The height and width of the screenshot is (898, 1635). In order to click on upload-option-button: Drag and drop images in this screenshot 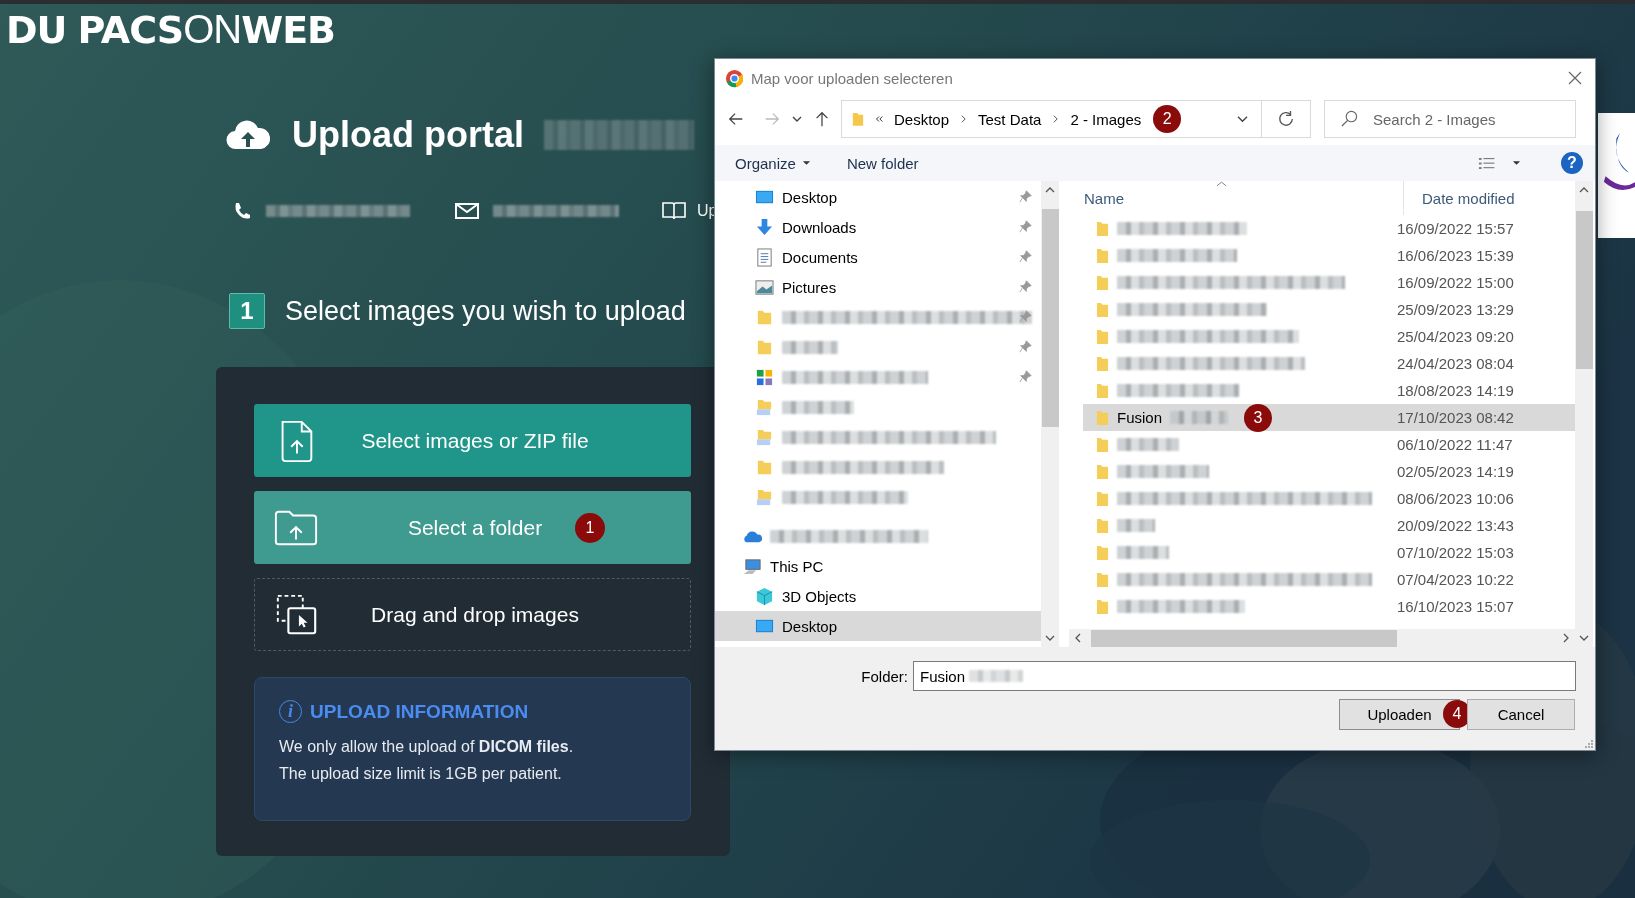, I will do `click(472, 614)`.